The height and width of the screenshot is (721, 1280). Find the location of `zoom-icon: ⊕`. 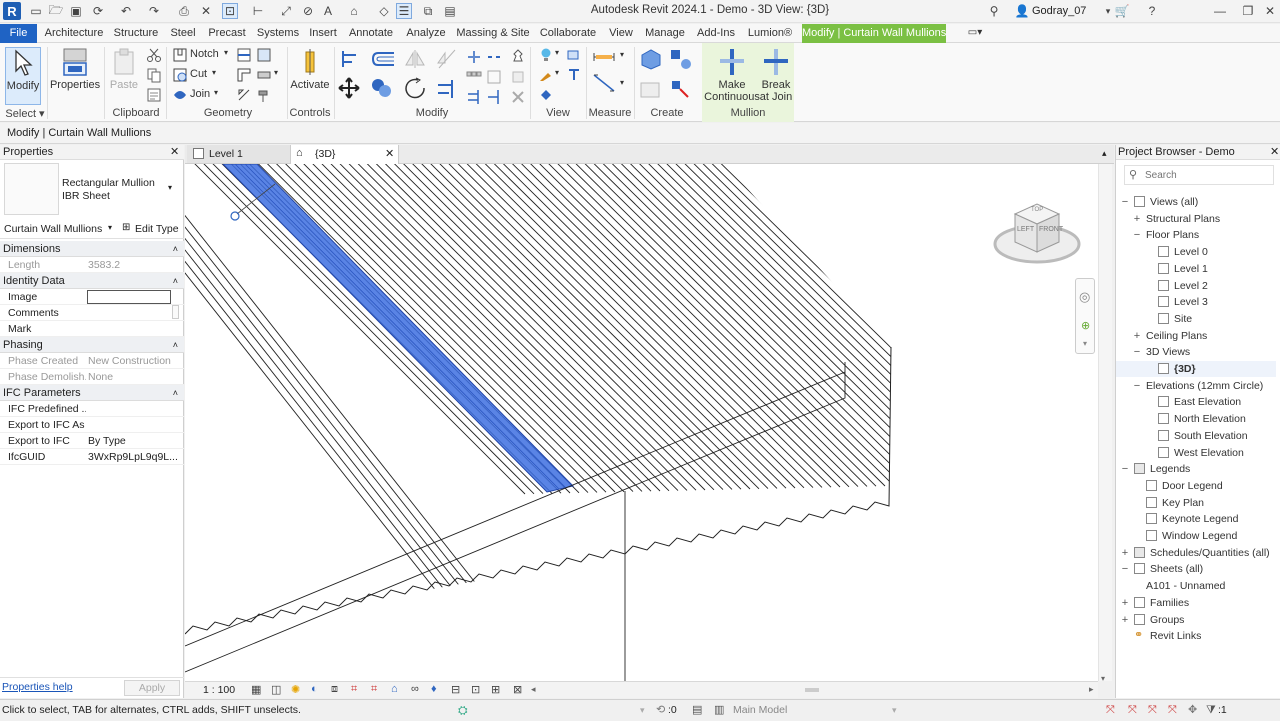

zoom-icon: ⊕ is located at coordinates (1085, 325).